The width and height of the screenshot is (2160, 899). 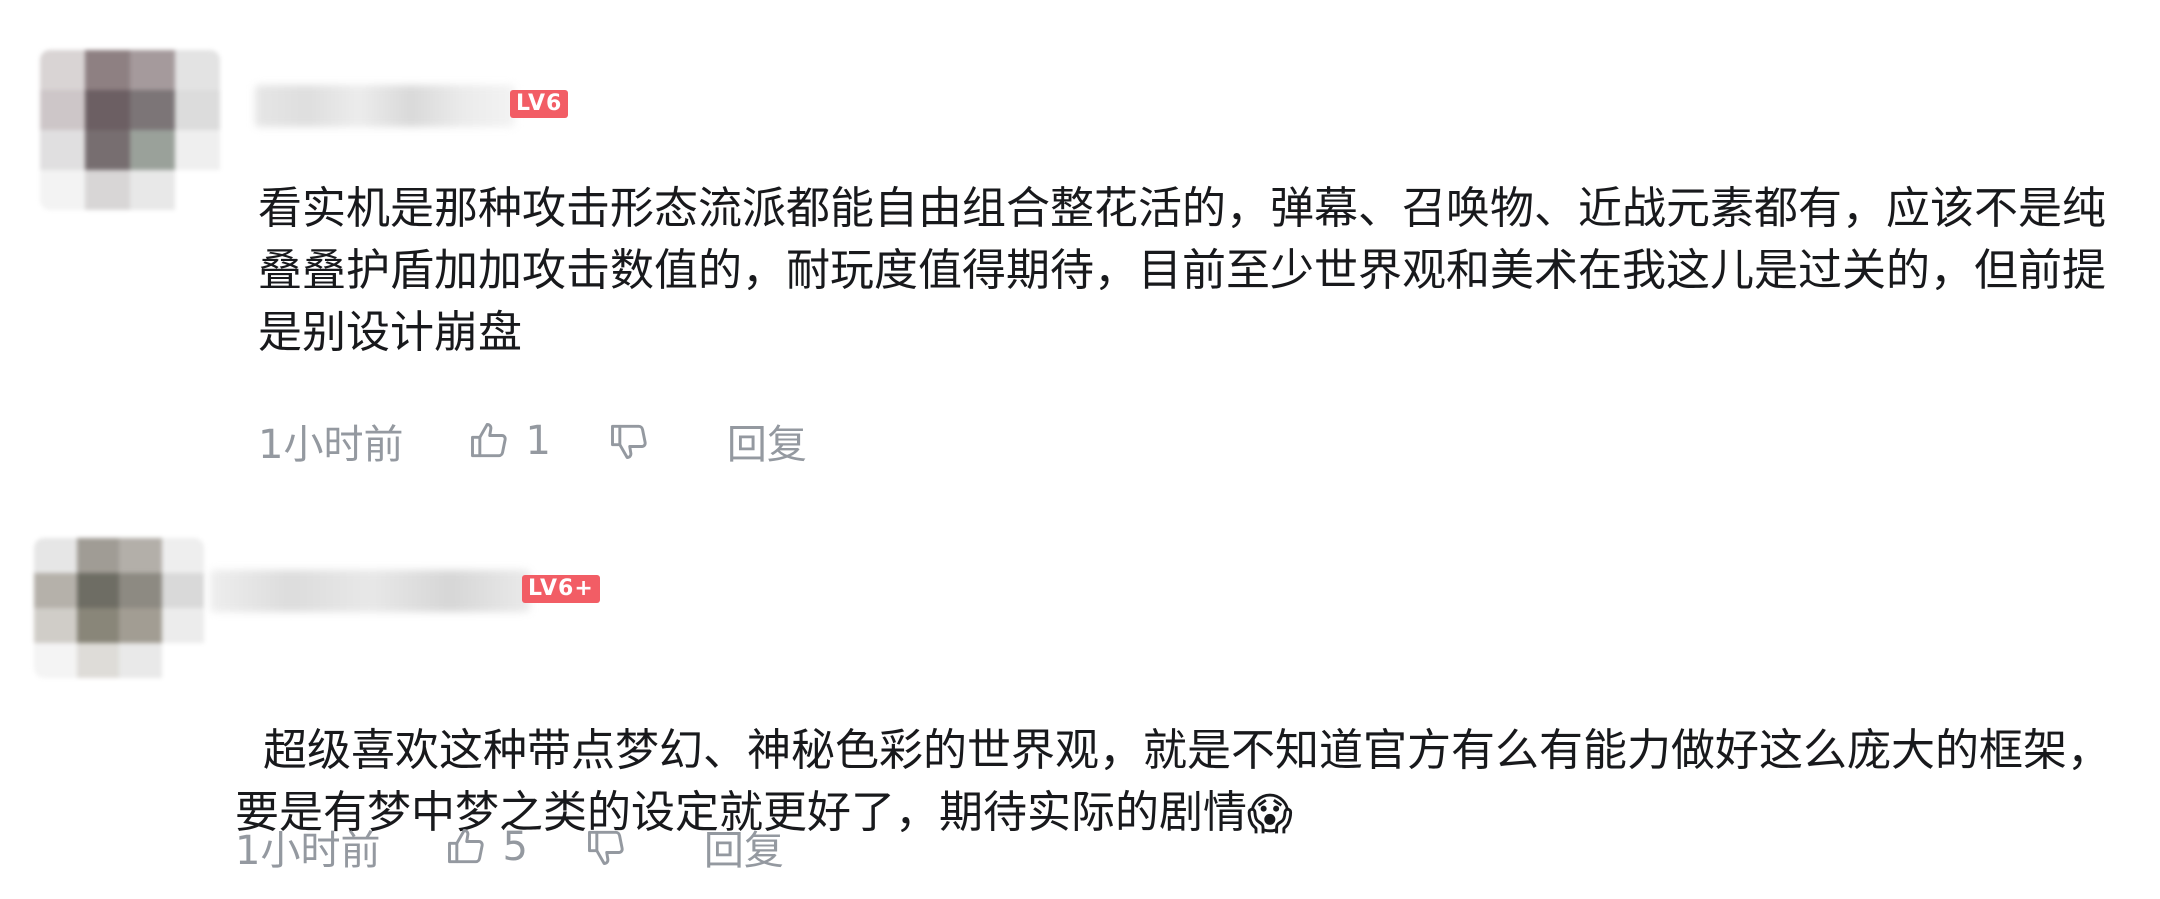 I want to click on level-badge: LV6+, so click(x=561, y=589).